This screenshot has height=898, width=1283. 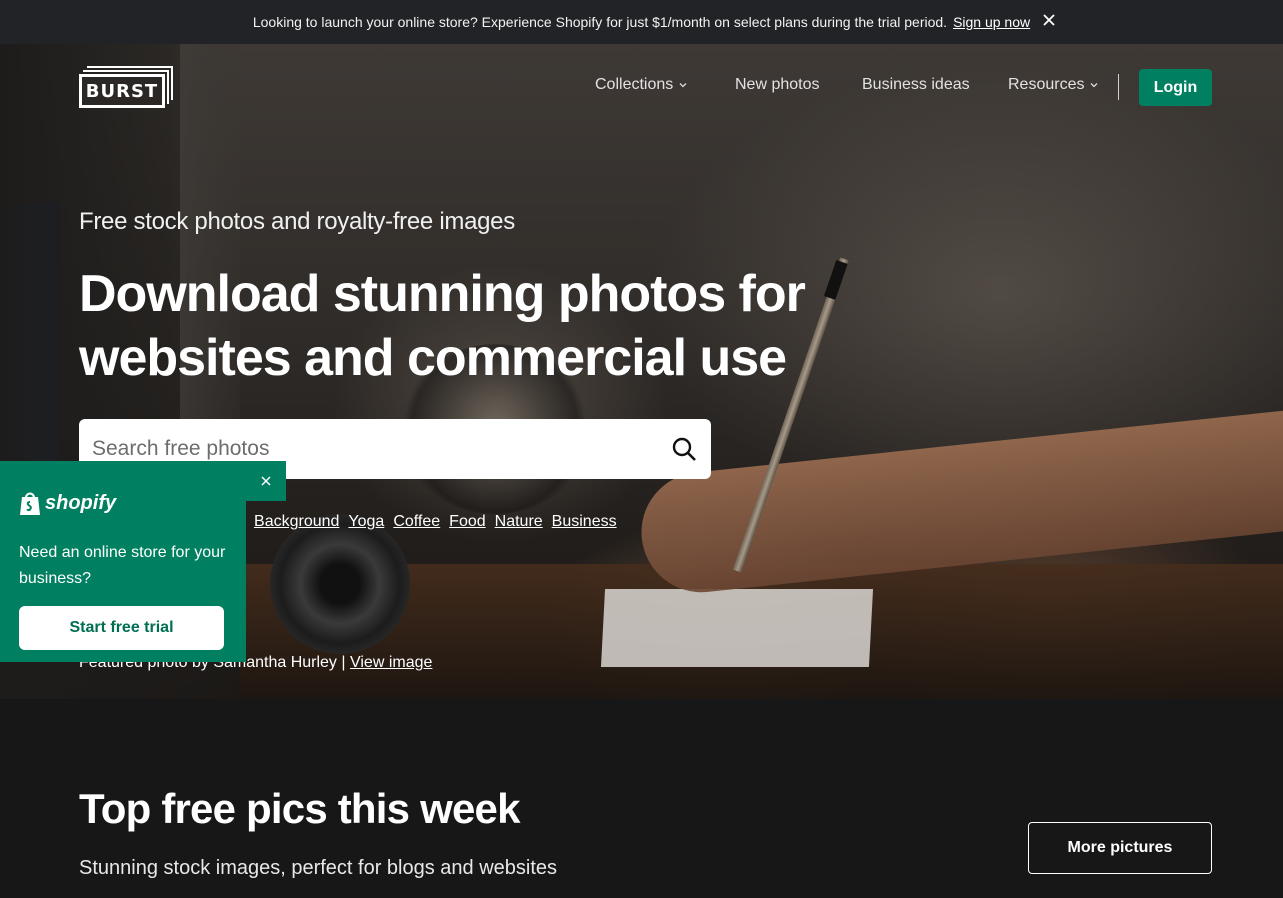 I want to click on nav-resources: Resources, so click(x=1053, y=85).